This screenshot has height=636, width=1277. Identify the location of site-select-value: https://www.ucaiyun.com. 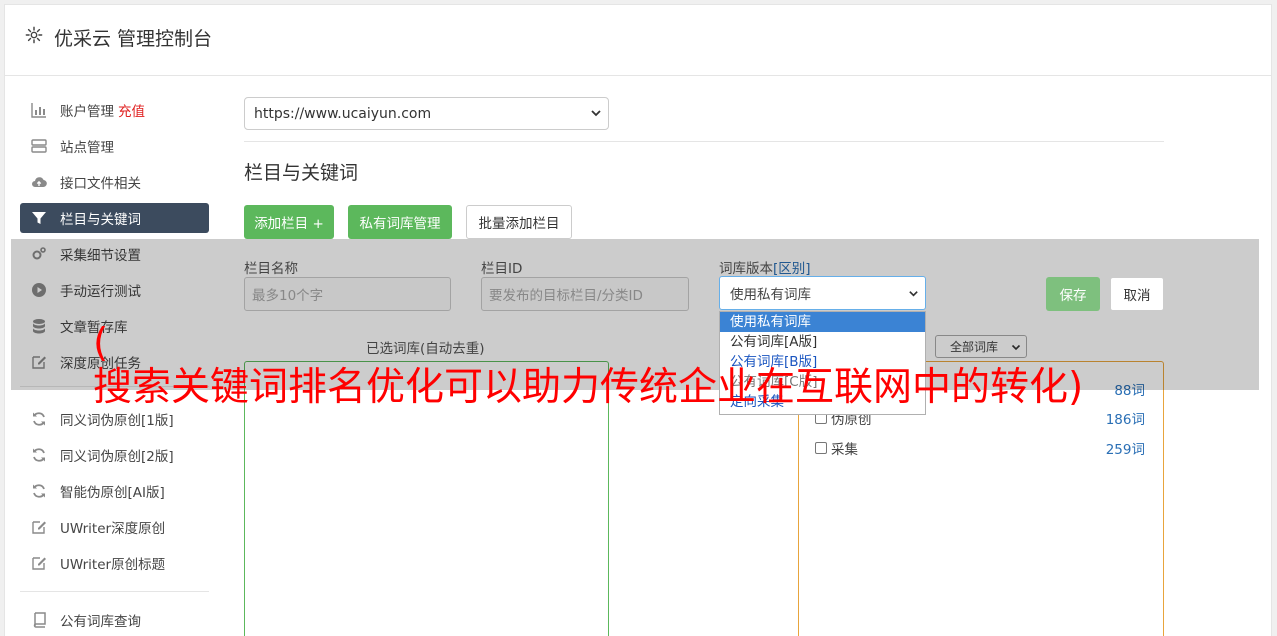
(343, 113).